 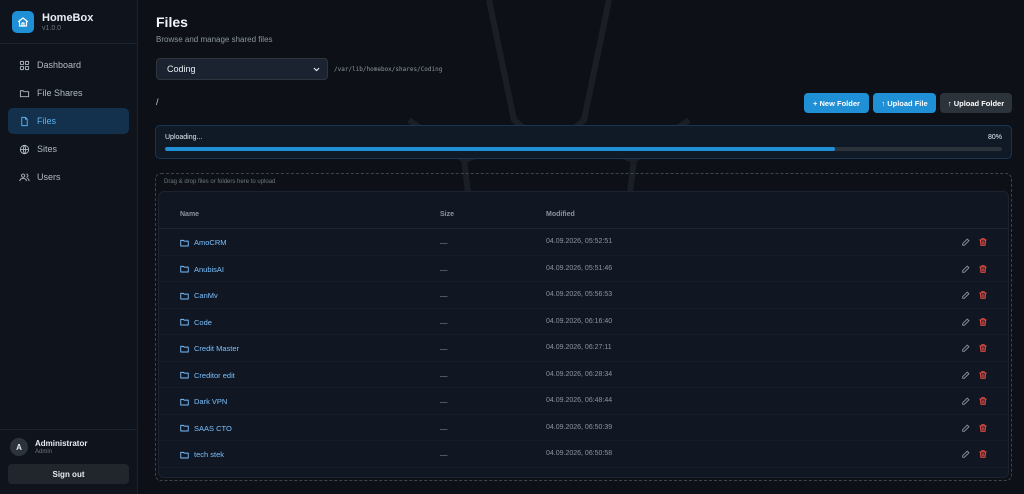 What do you see at coordinates (199, 295) in the screenshot?
I see `file-name-cell: CanMv` at bounding box center [199, 295].